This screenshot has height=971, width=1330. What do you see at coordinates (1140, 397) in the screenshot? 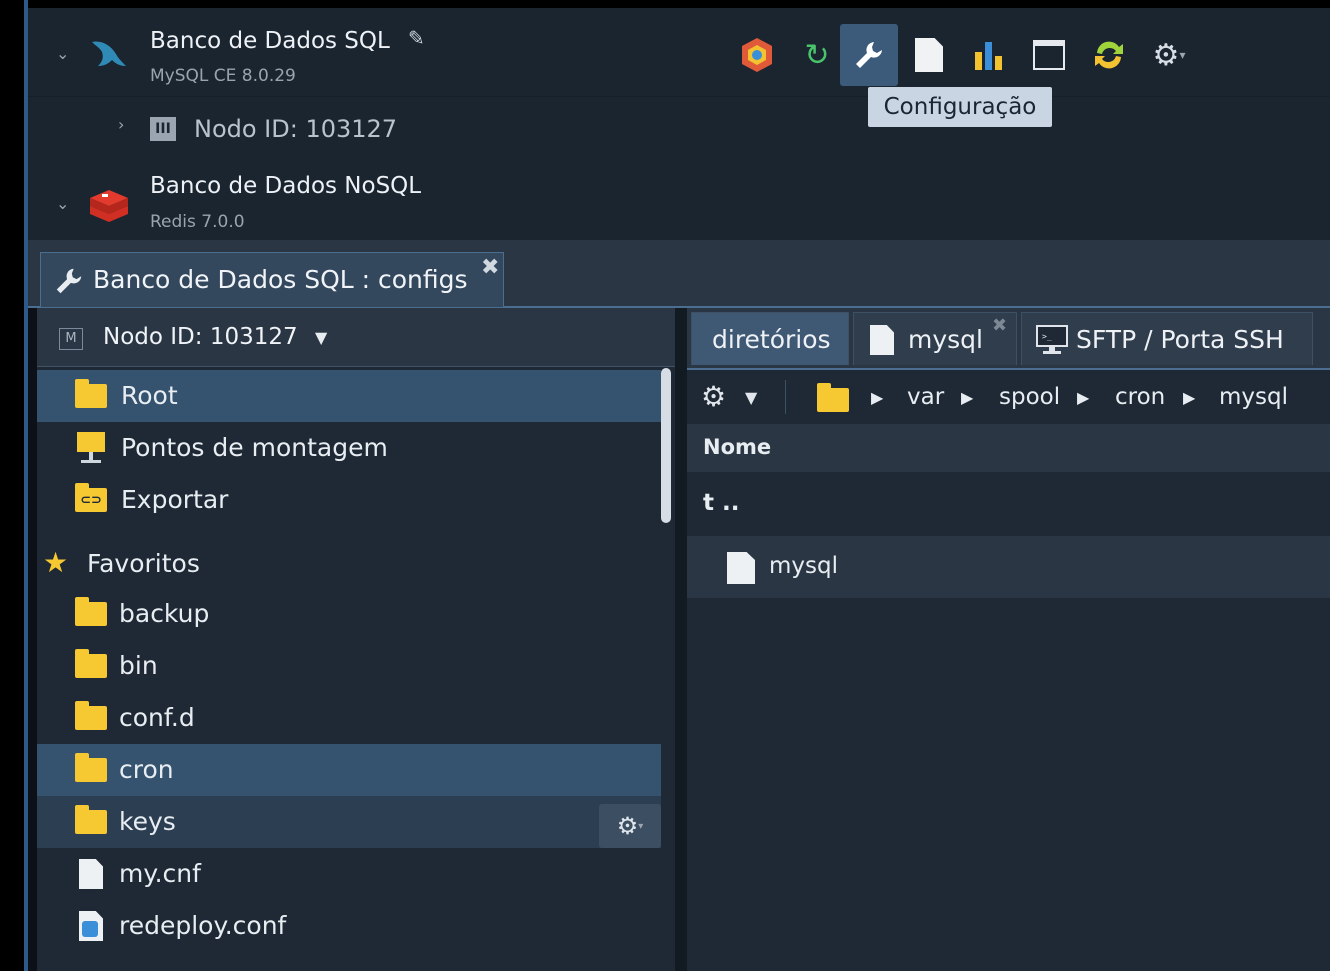
I see `breadcrumb-item: cron` at bounding box center [1140, 397].